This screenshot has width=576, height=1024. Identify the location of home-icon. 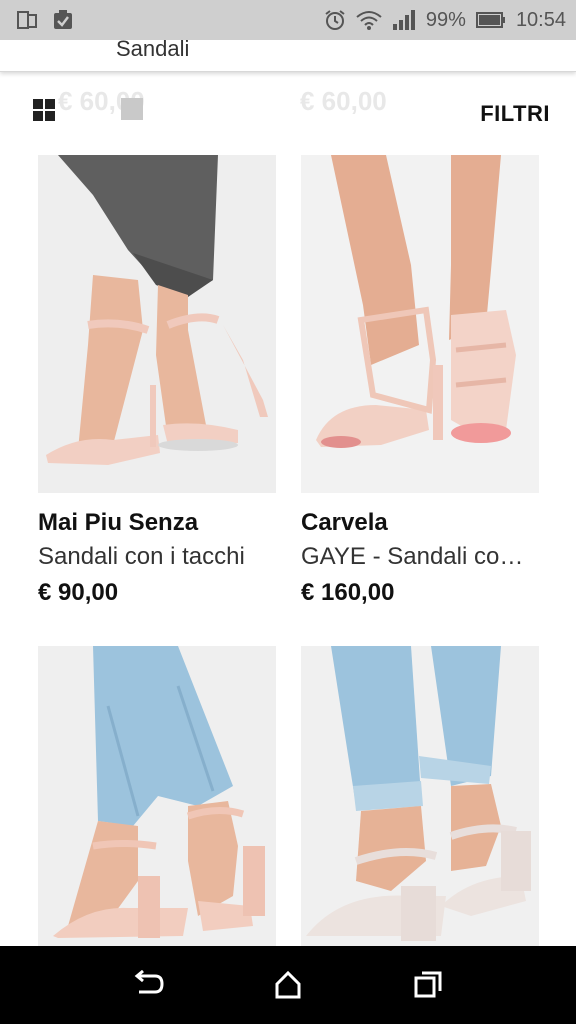
(288, 984).